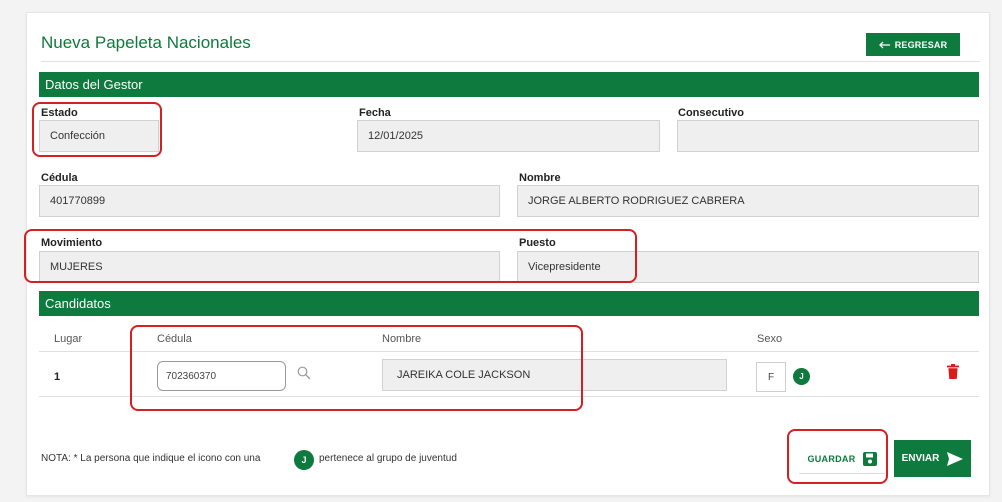 The image size is (1002, 502). Describe the element at coordinates (953, 371) in the screenshot. I see `trash-icon` at that location.